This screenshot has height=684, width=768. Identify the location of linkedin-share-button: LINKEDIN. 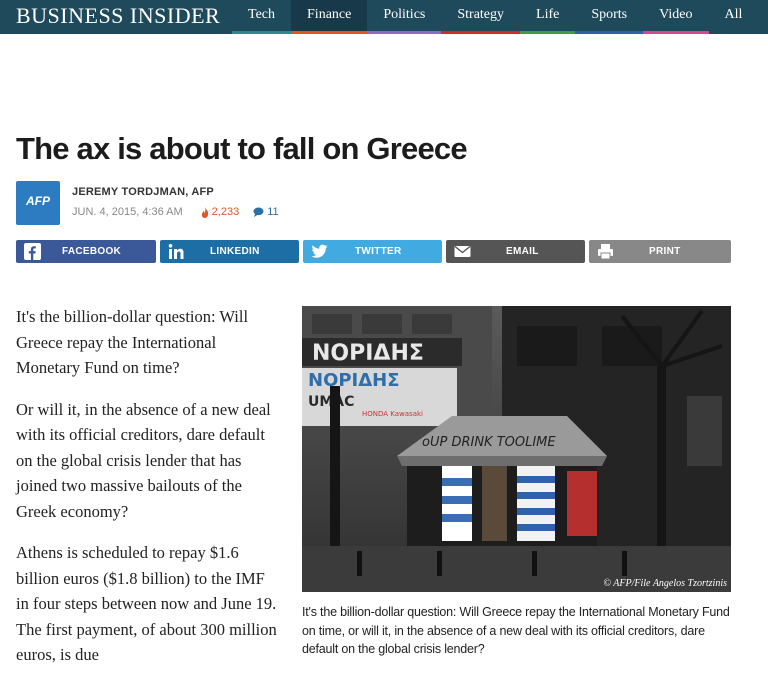
(229, 251).